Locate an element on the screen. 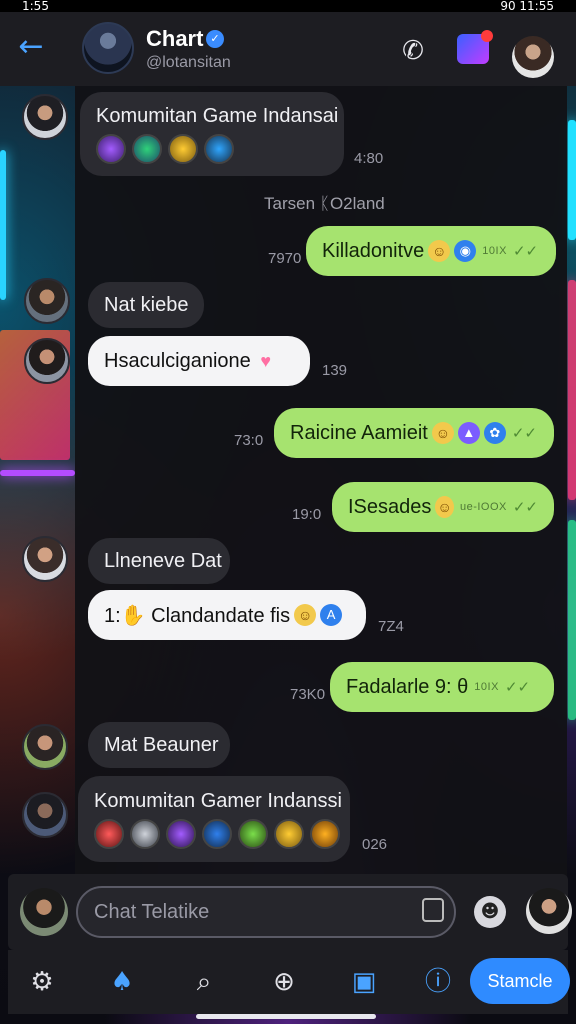  add-icon: ⊕ is located at coordinates (284, 982).